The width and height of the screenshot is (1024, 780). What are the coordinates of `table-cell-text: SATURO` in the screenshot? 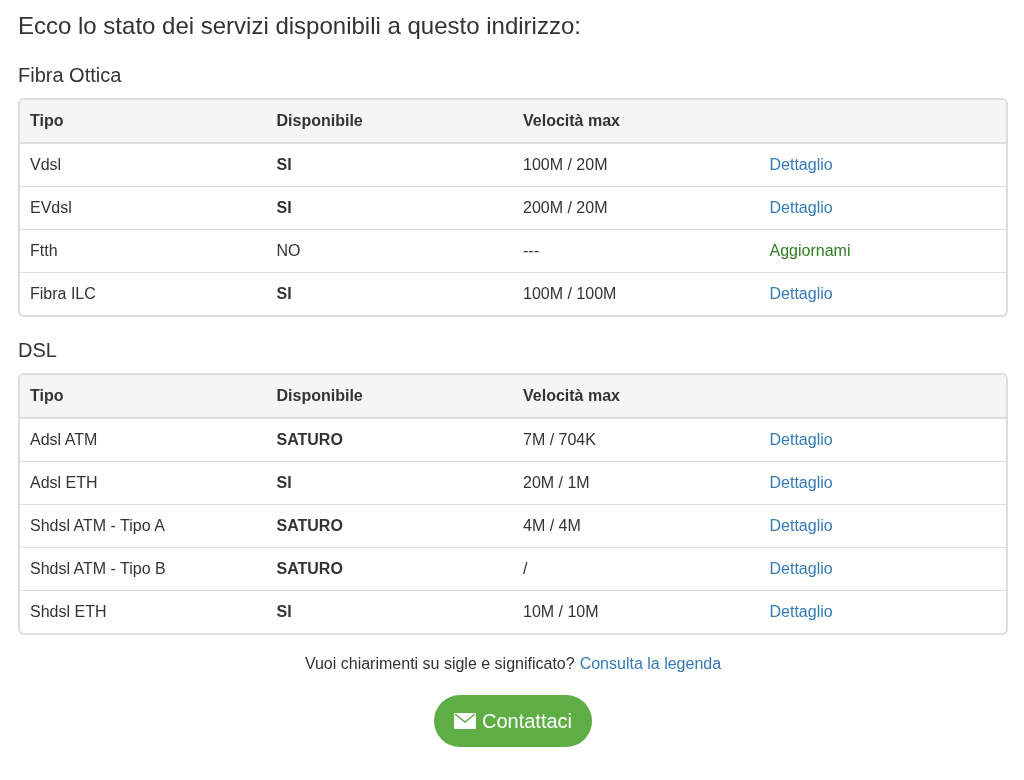 It's located at (309, 440).